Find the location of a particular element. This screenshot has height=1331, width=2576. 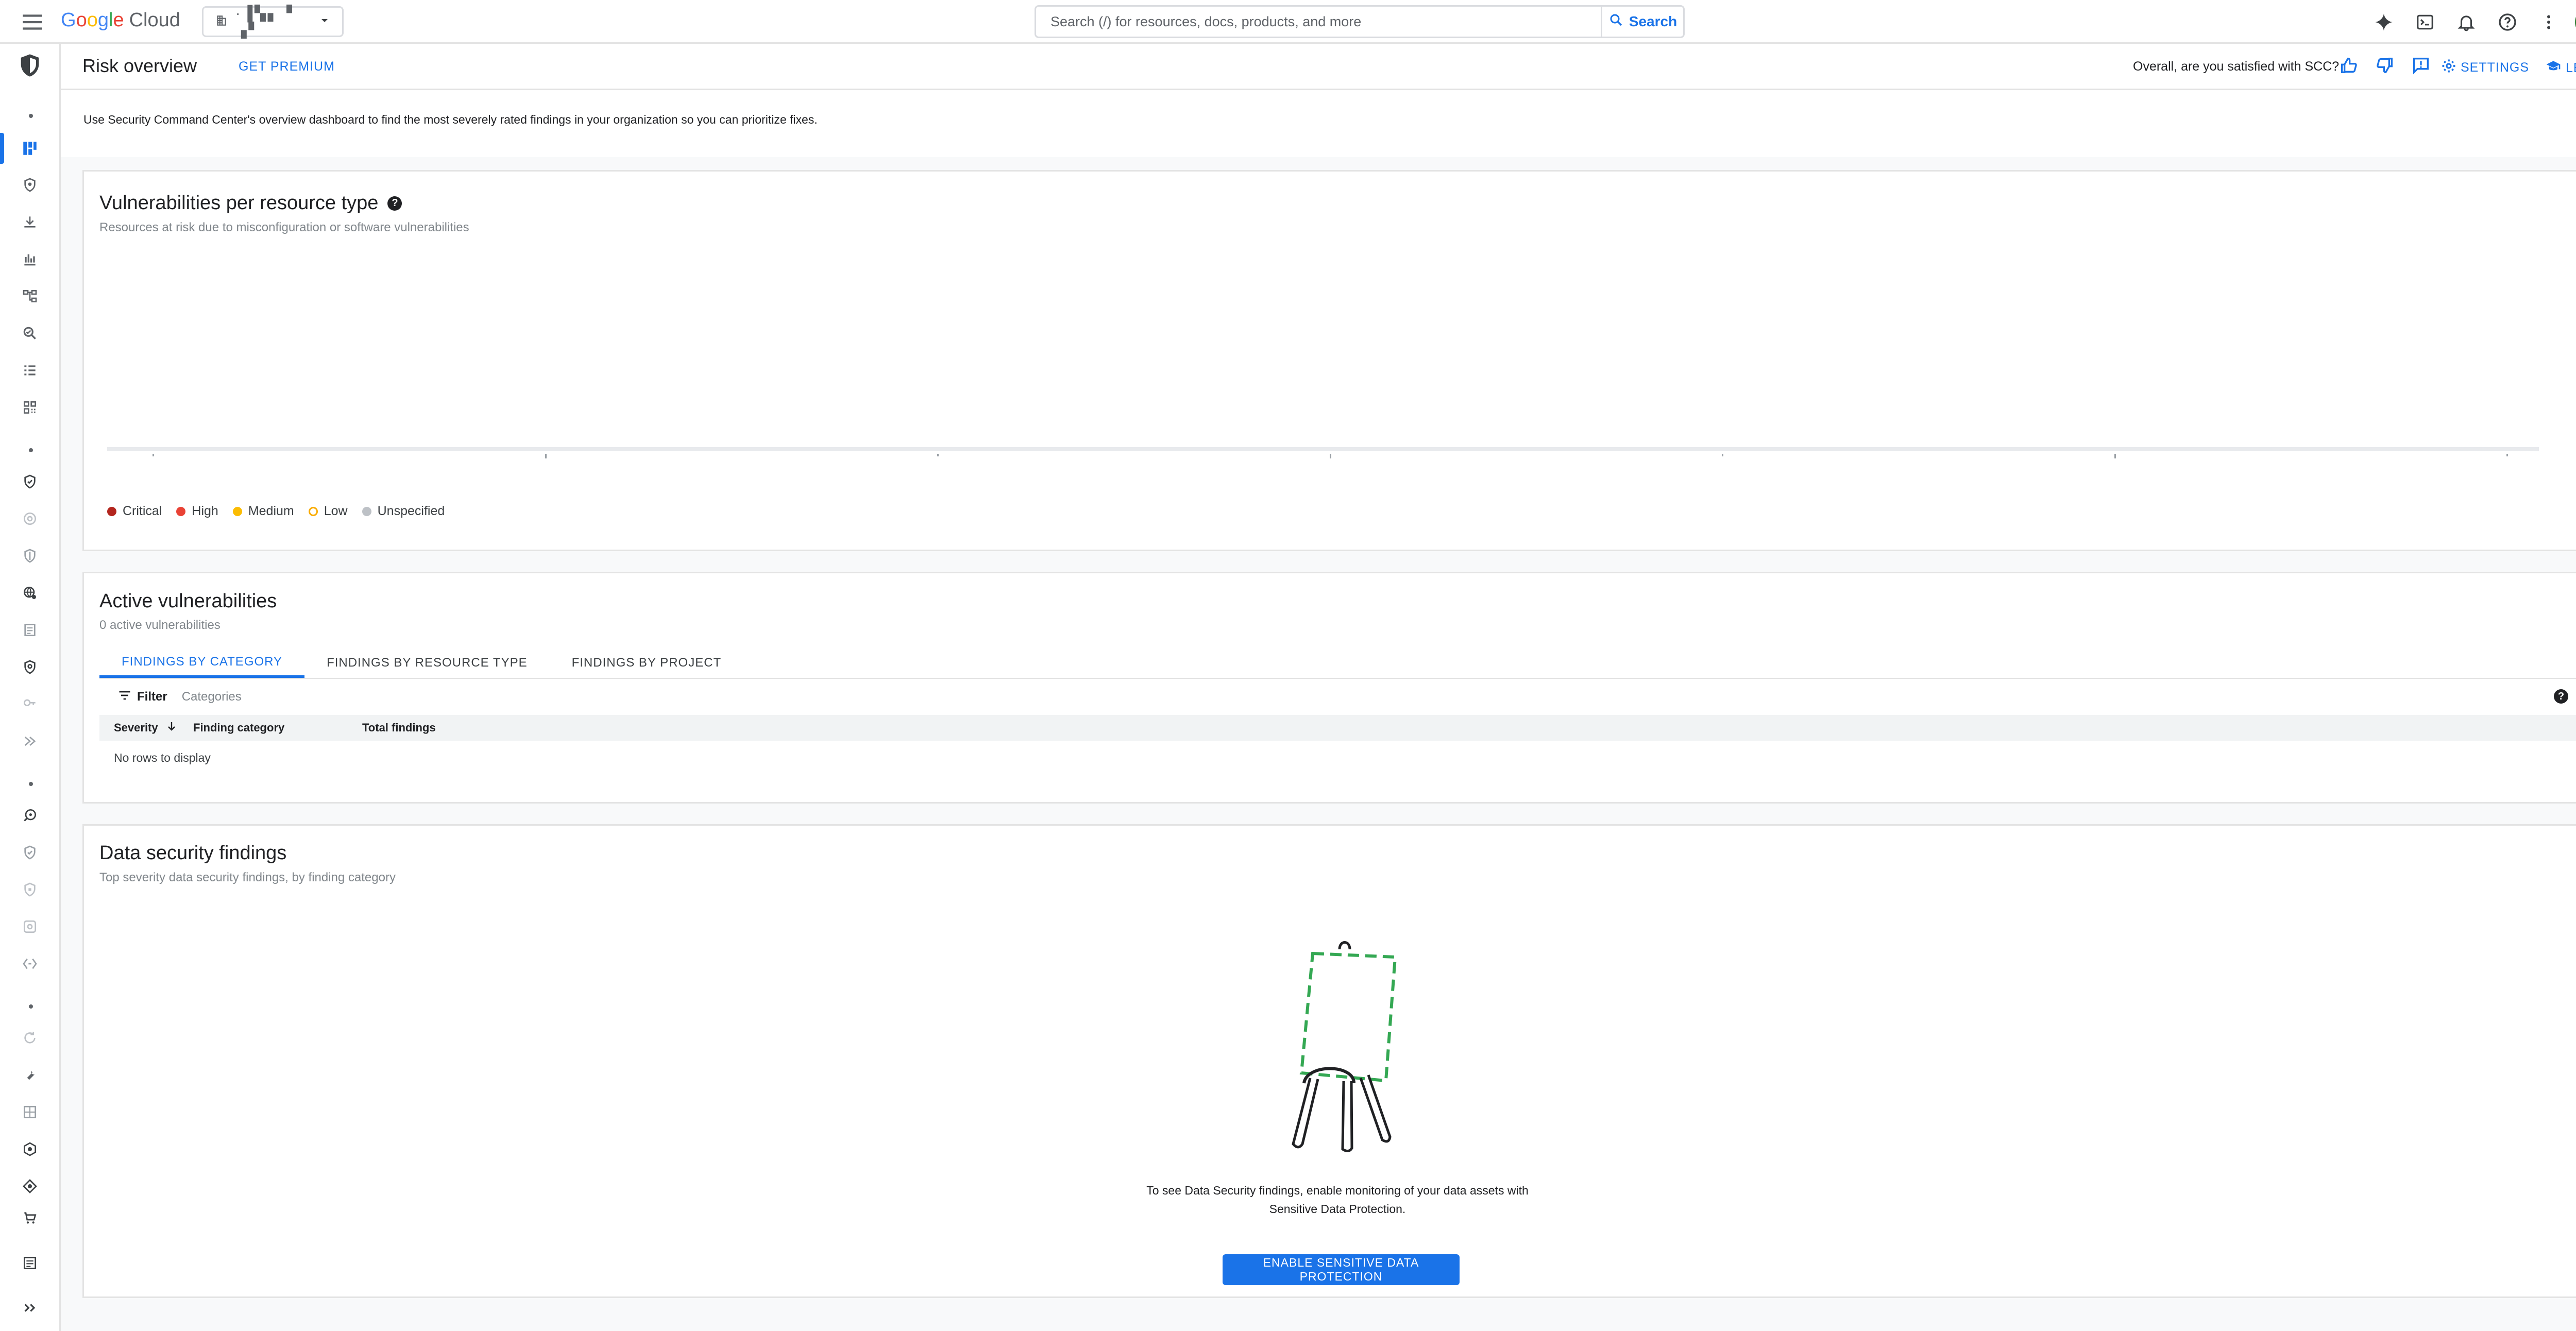

column-severity: Severity is located at coordinates (146, 728).